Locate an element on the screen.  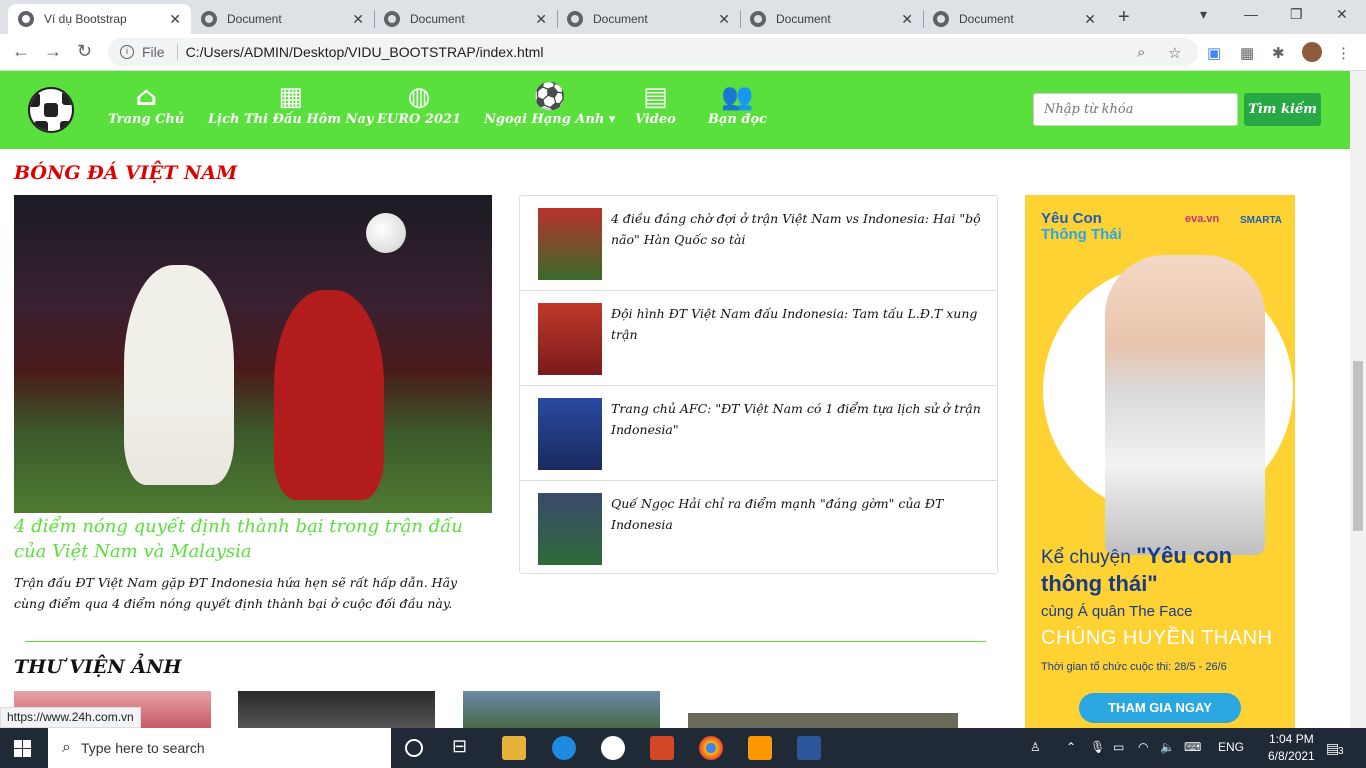
football-icon: ⚽ is located at coordinates (549, 97).